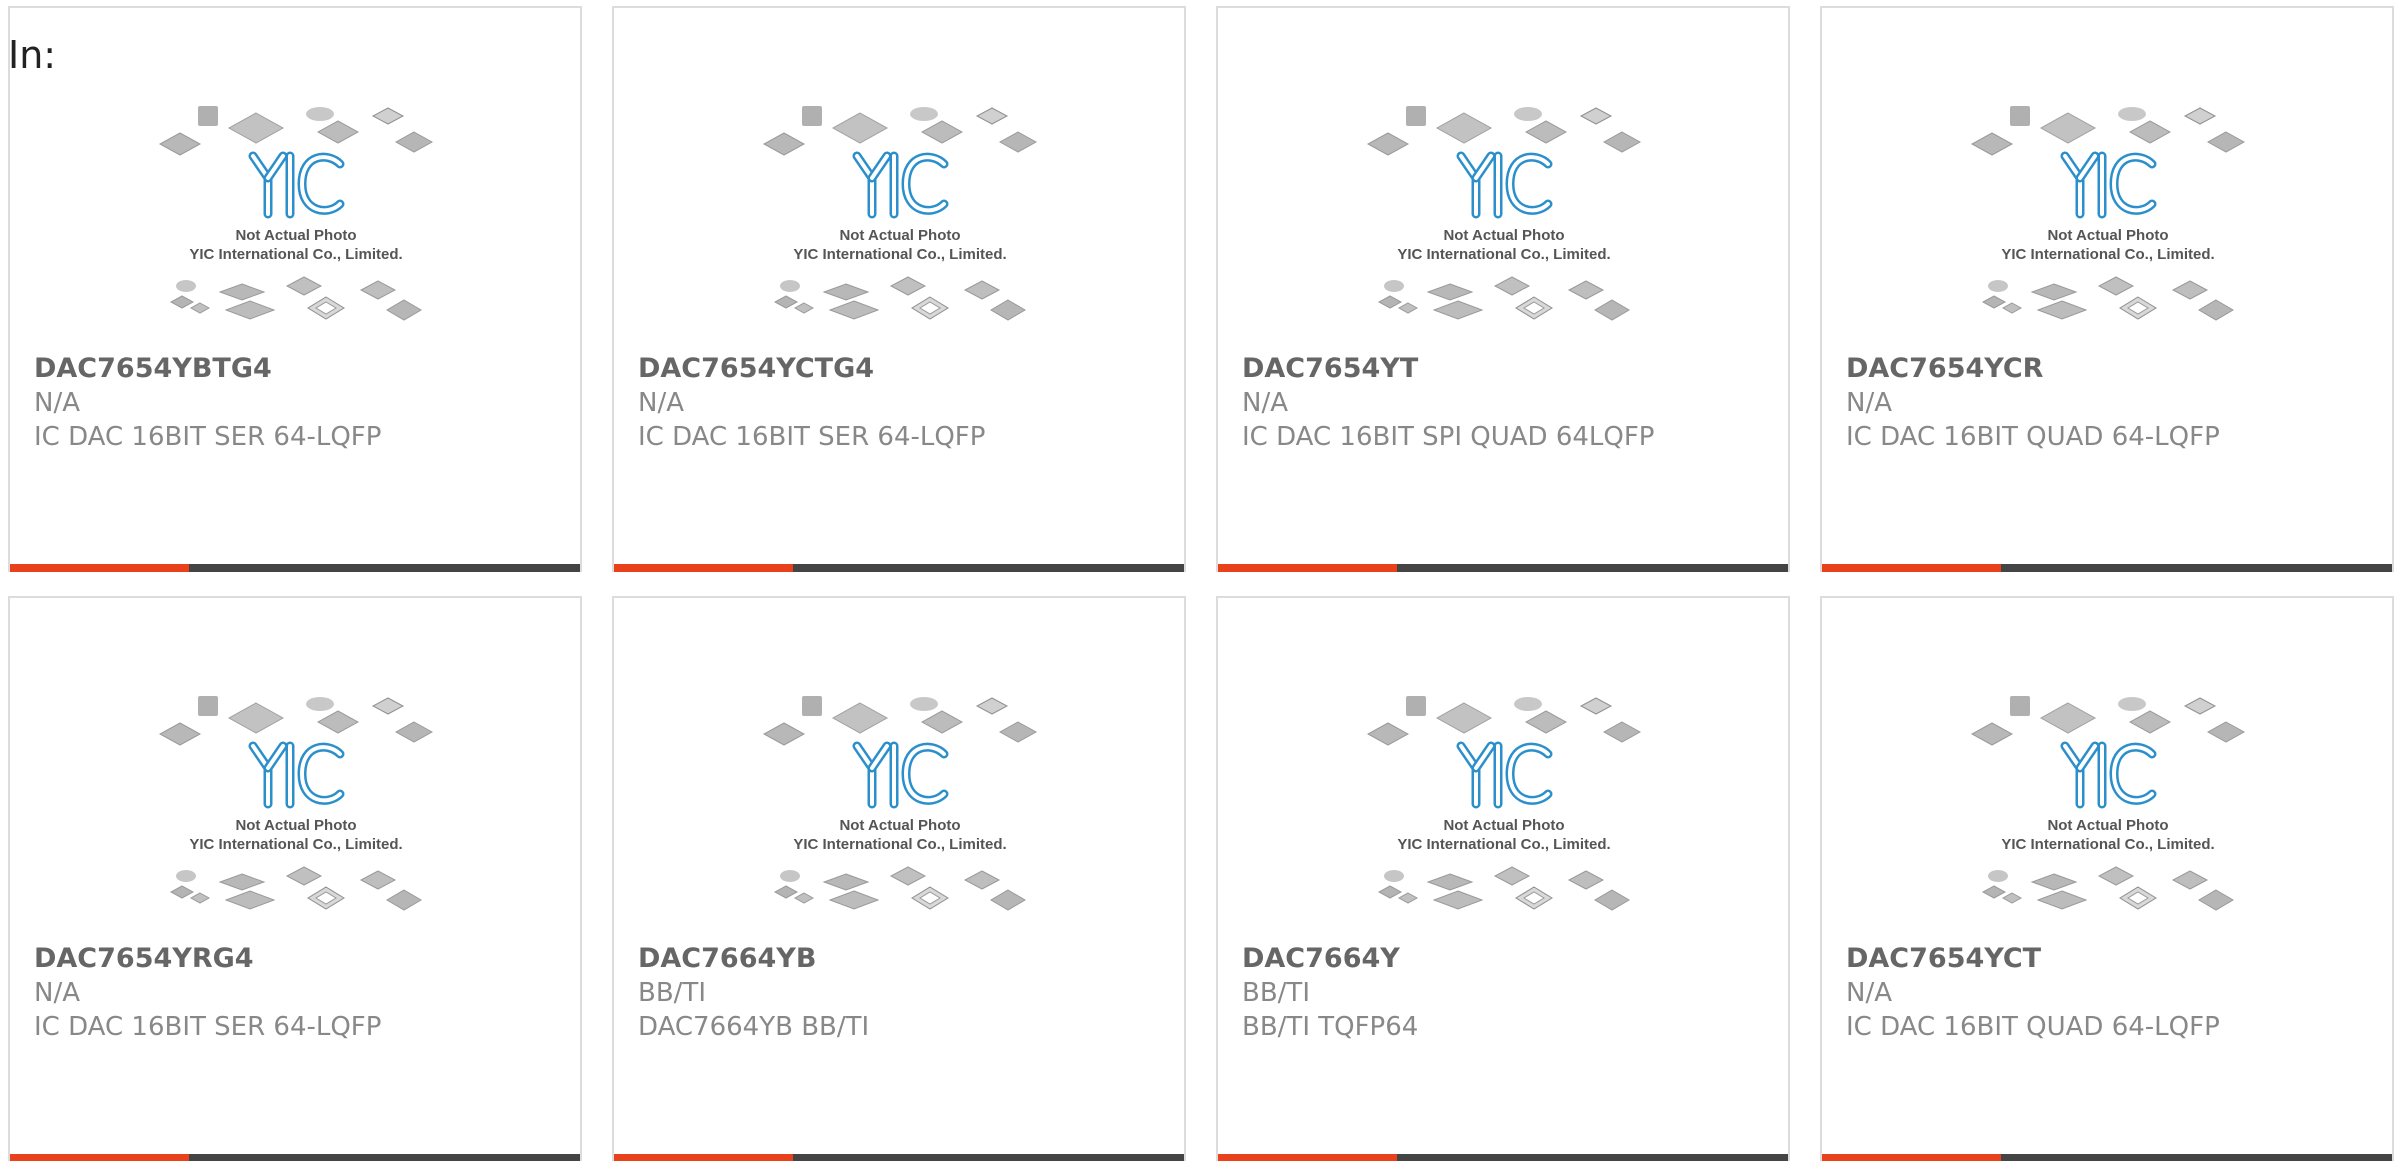 The image size is (2400, 1161). Describe the element at coordinates (32, 55) in the screenshot. I see `filter-label: In:` at that location.